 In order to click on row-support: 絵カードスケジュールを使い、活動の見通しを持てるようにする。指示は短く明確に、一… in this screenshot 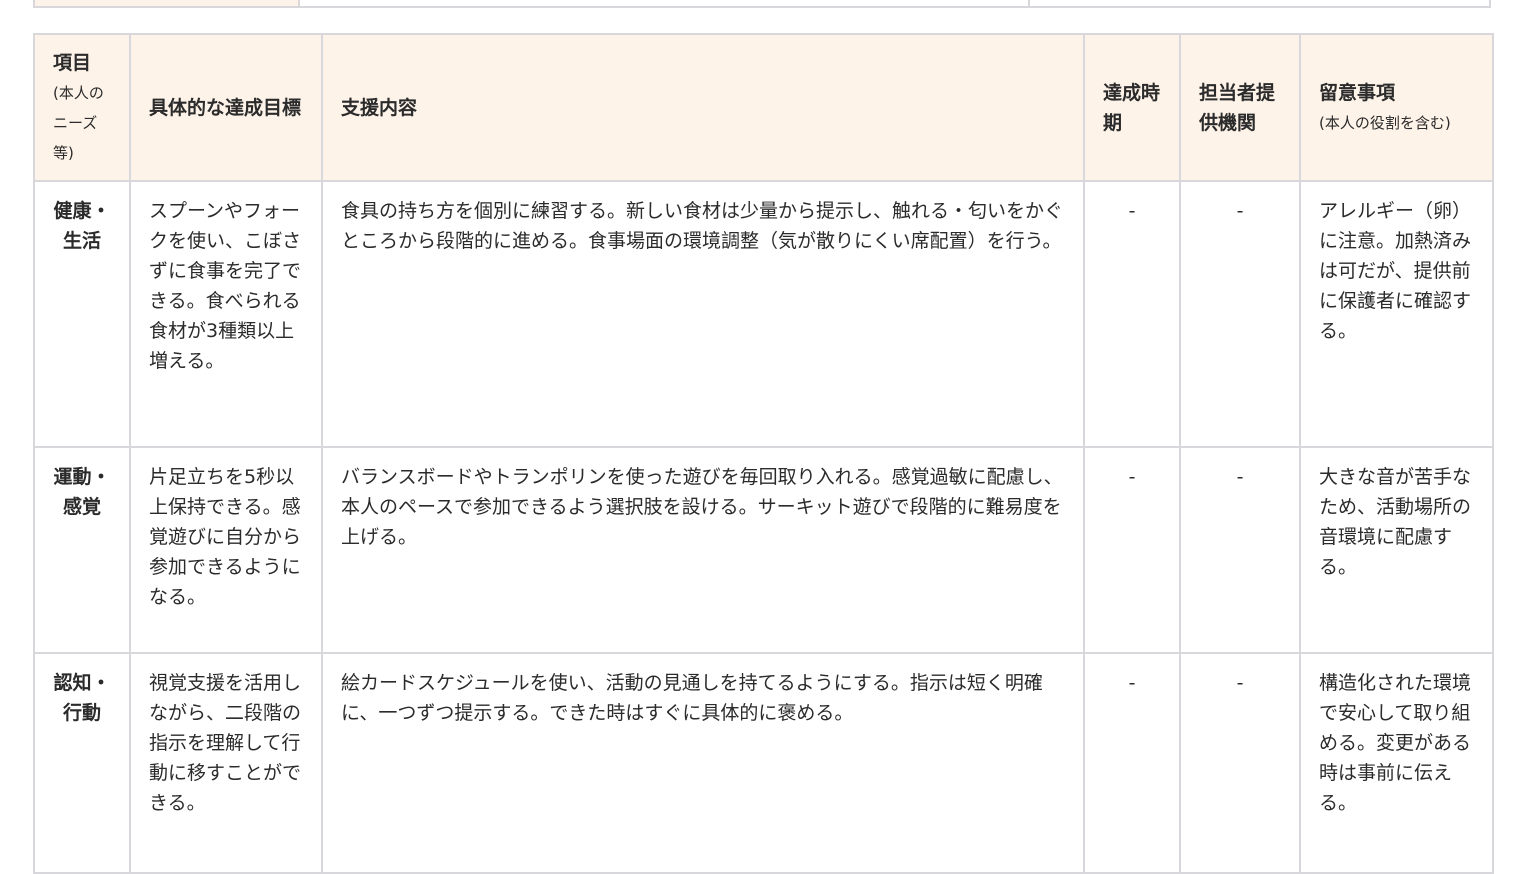, I will do `click(703, 763)`.